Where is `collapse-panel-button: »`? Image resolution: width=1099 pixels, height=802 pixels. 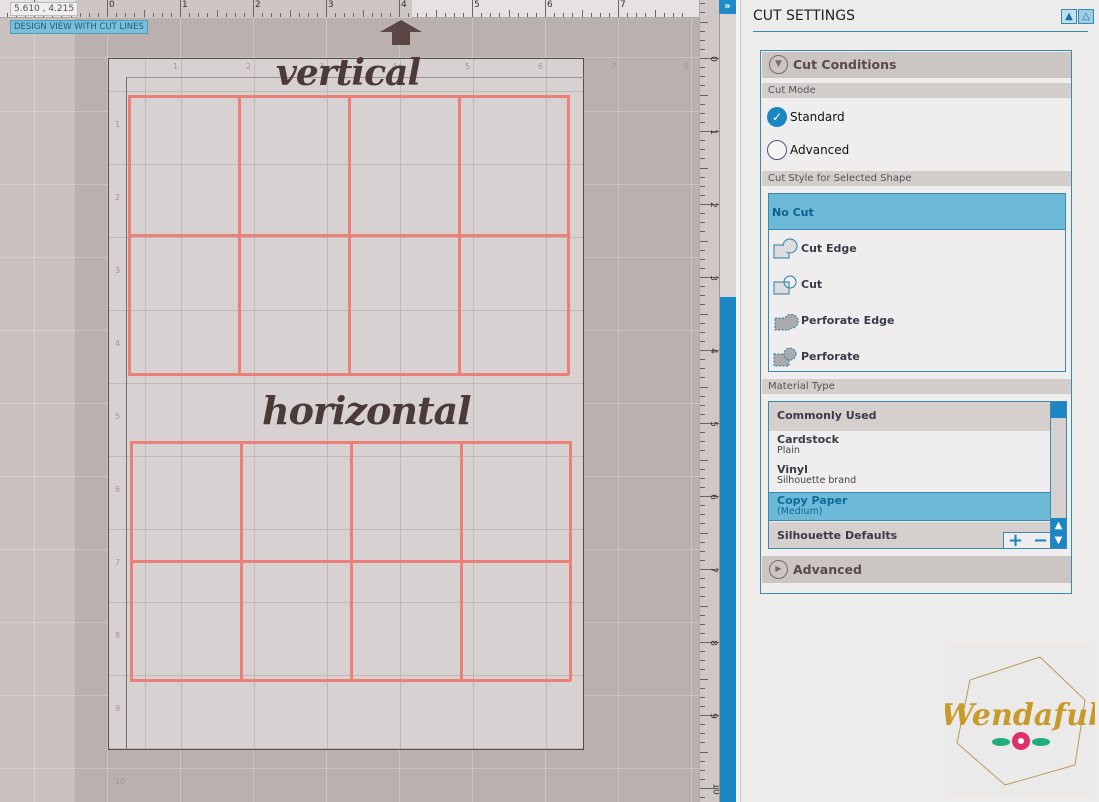
collapse-panel-button: » is located at coordinates (727, 7).